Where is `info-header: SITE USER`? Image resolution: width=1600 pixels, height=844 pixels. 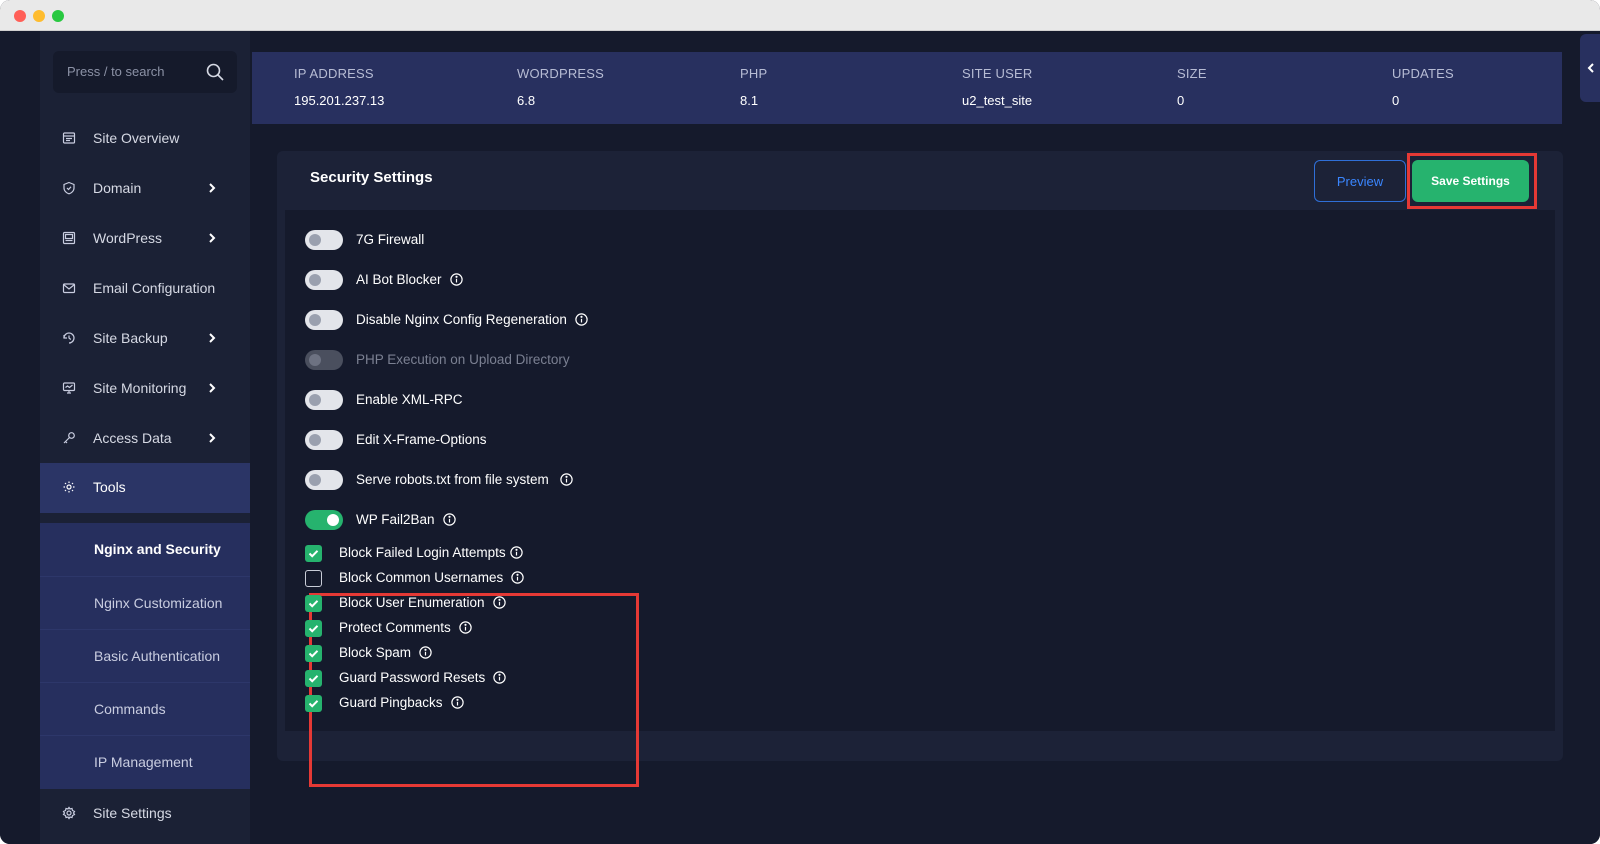 info-header: SITE USER is located at coordinates (997, 73).